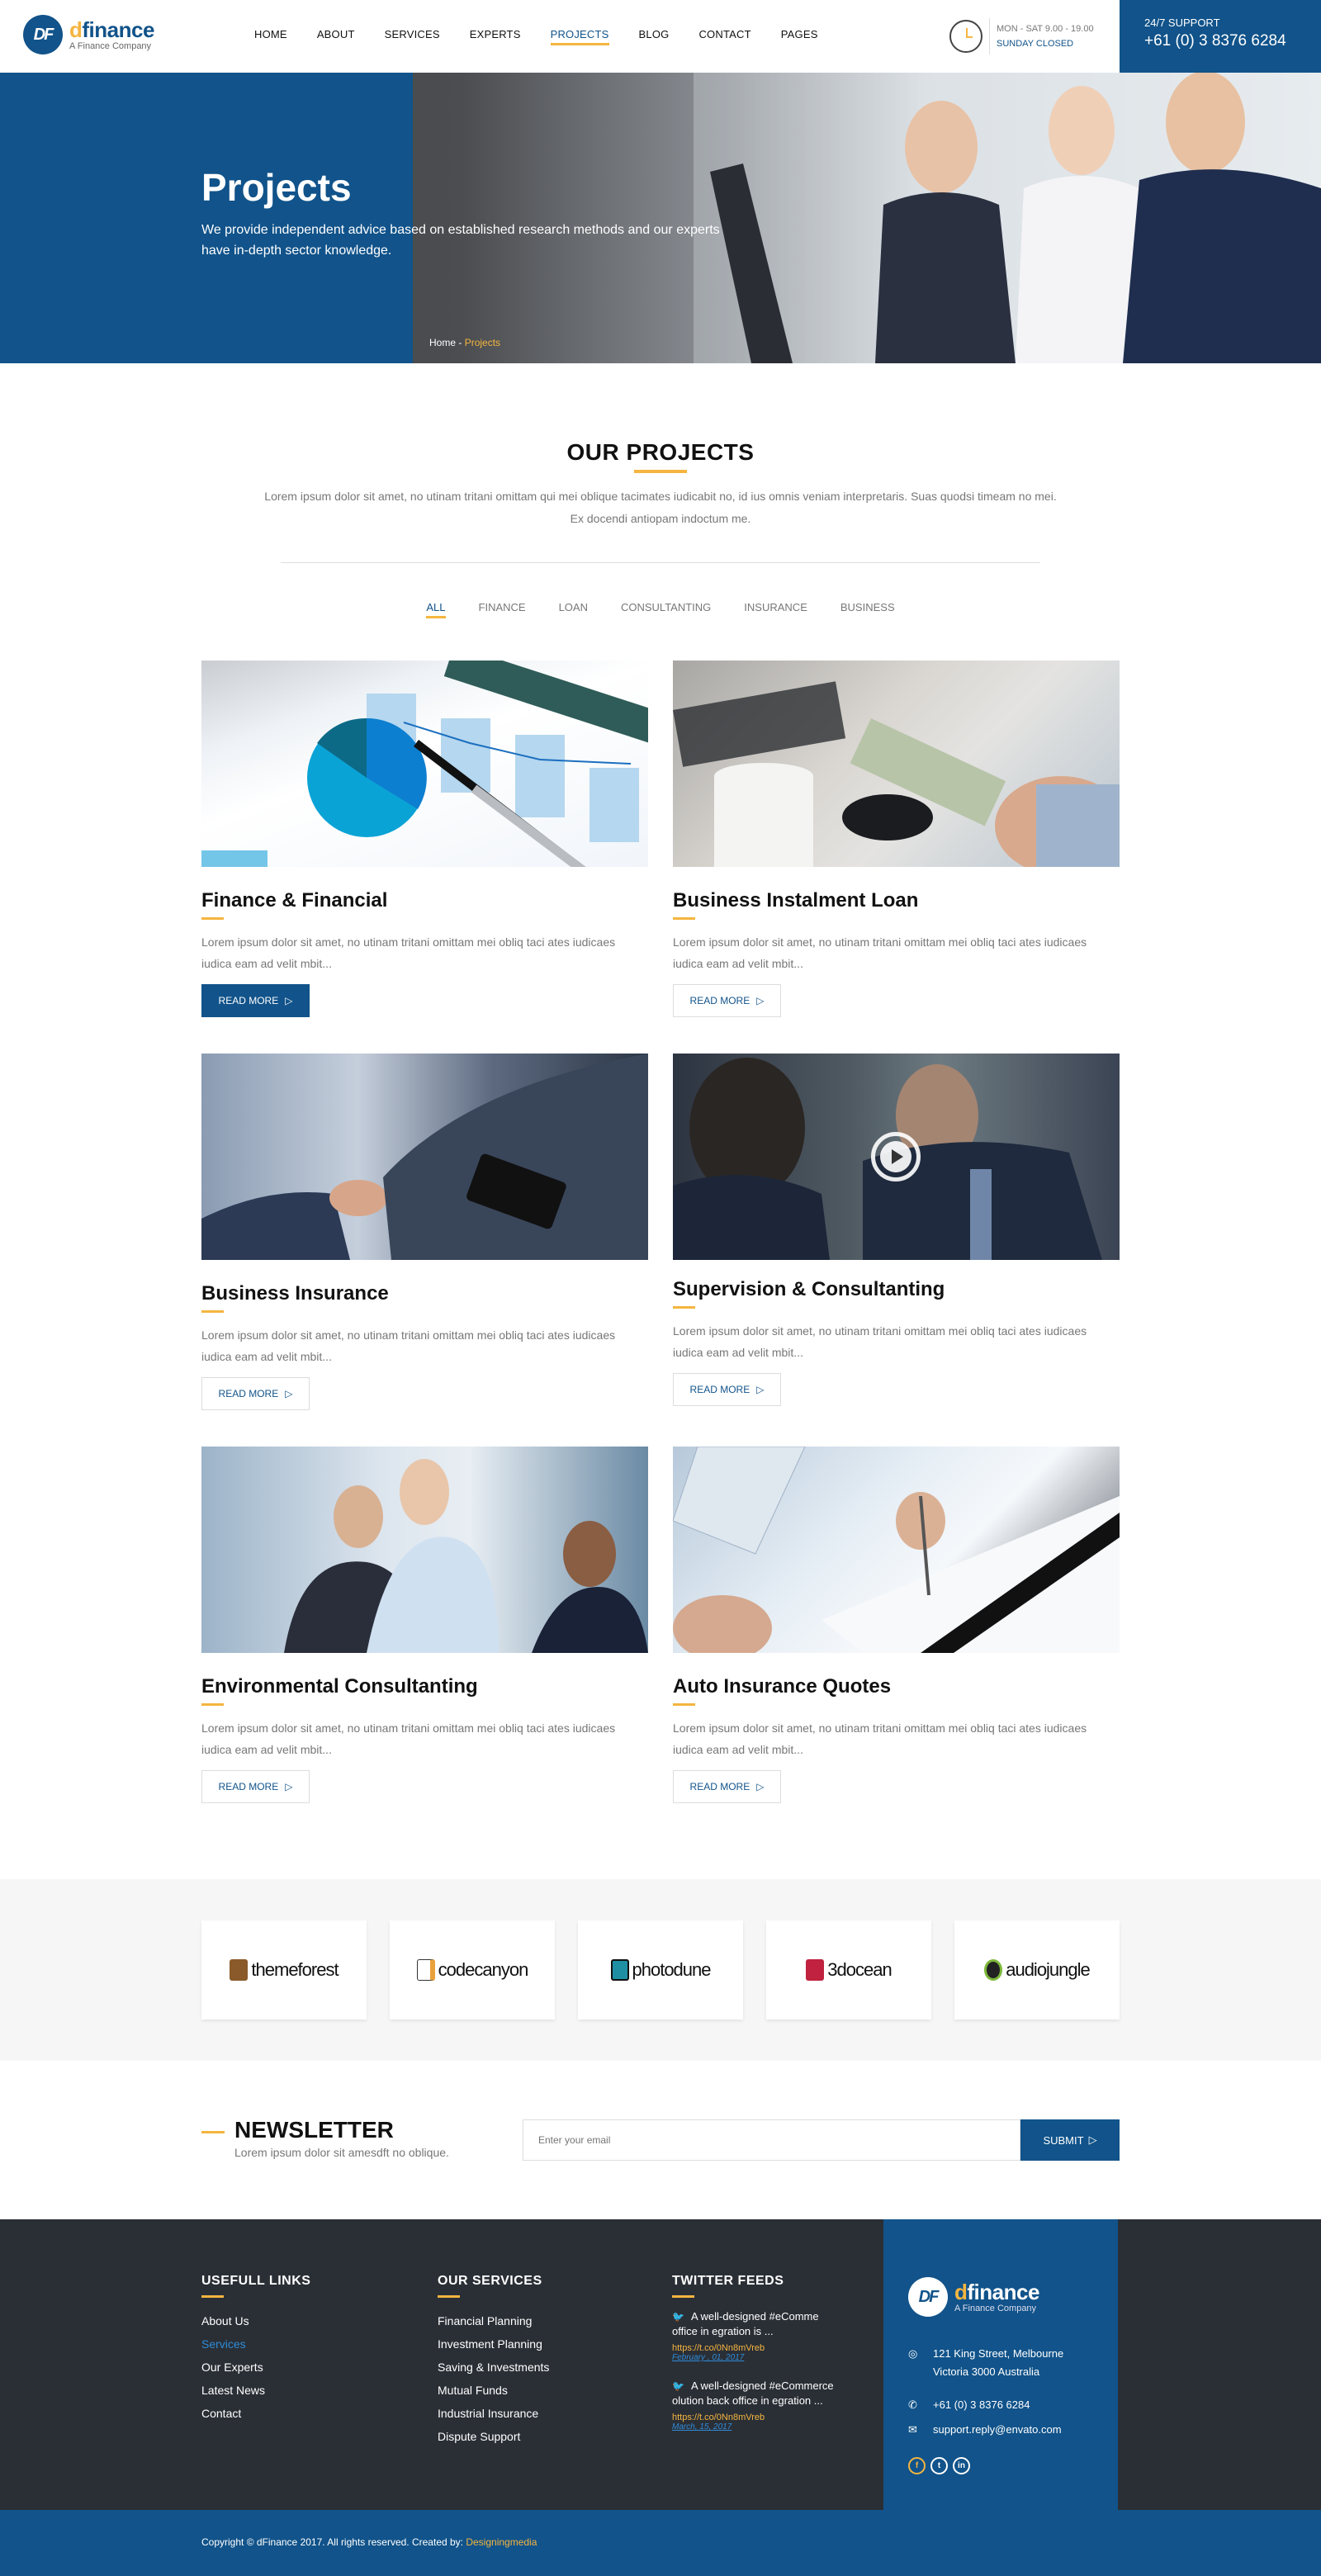  What do you see at coordinates (436, 609) in the screenshot?
I see `filter-all: ALL` at bounding box center [436, 609].